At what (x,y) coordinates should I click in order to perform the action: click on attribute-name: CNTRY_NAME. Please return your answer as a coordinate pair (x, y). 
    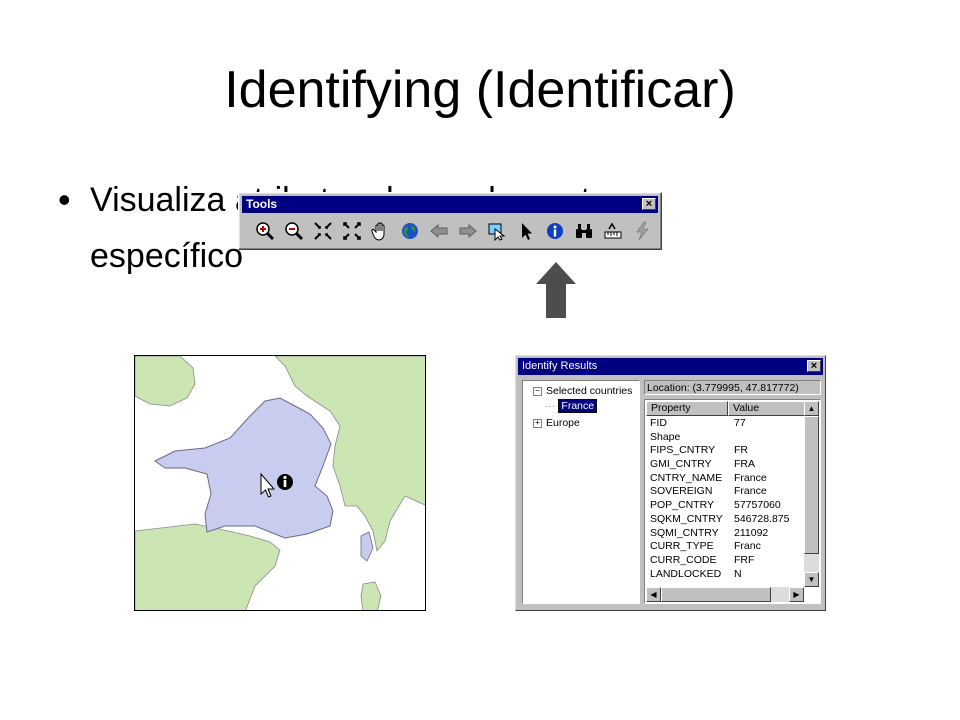
    Looking at the image, I should click on (686, 477).